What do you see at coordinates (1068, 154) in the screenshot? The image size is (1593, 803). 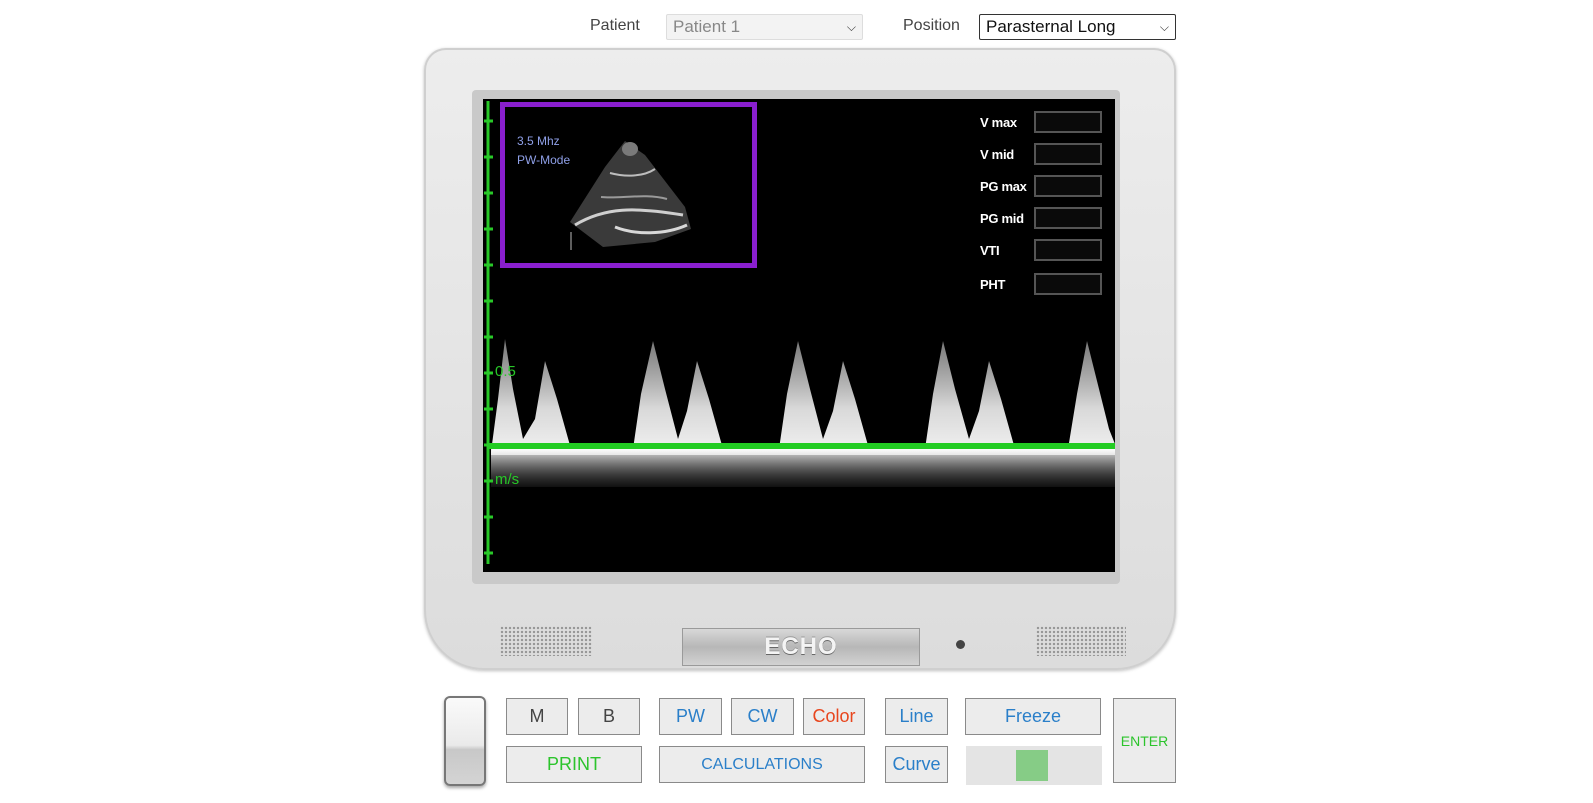 I see `vmid-field` at bounding box center [1068, 154].